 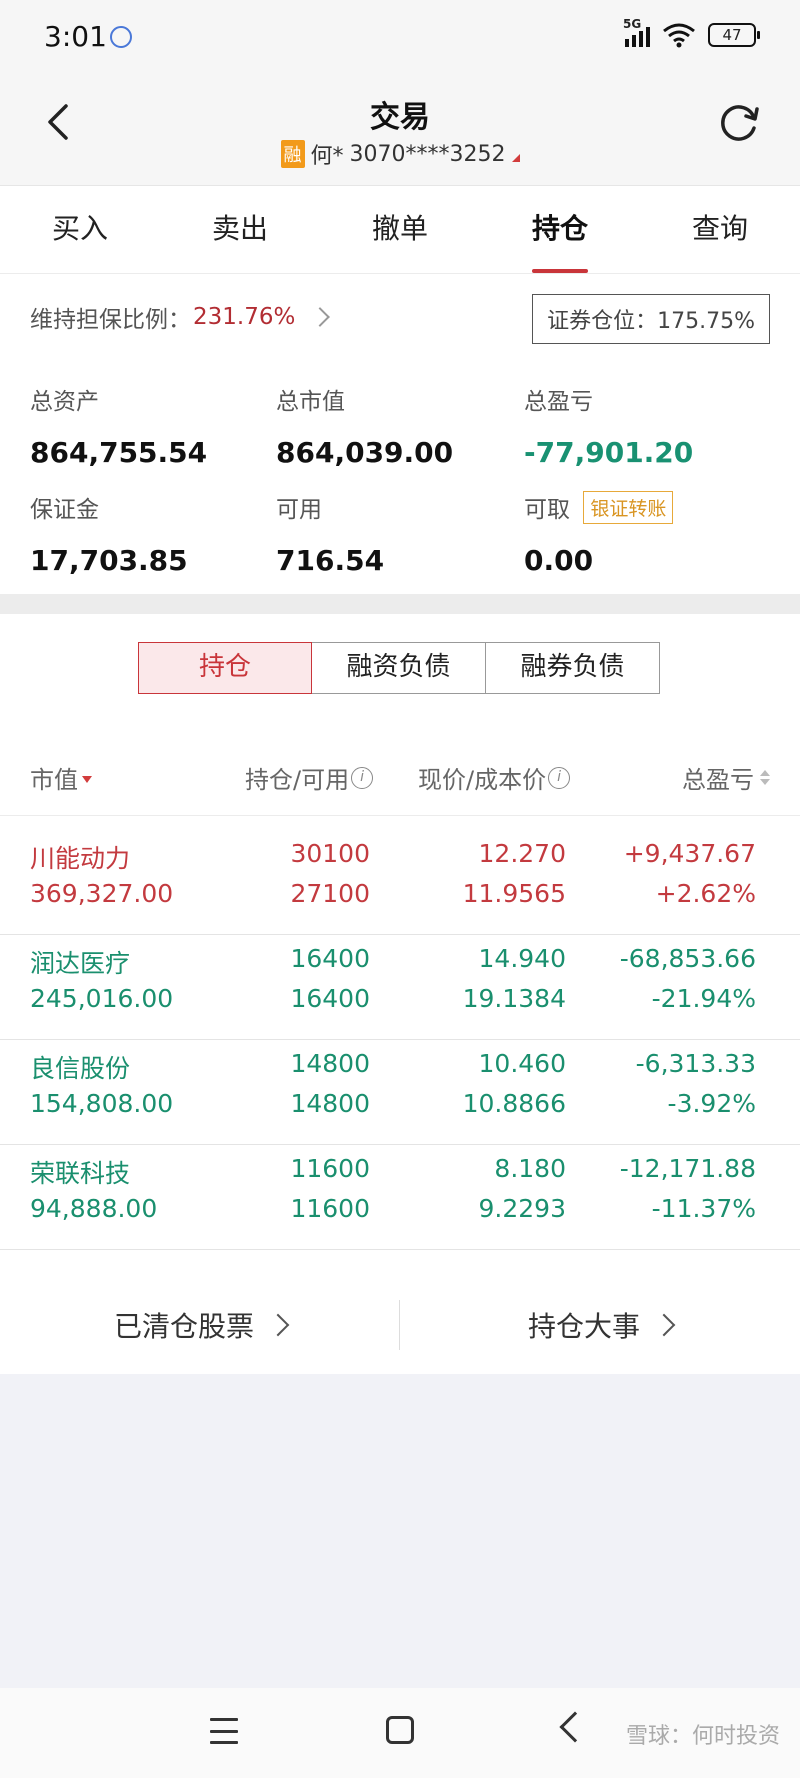 What do you see at coordinates (109, 560) in the screenshot?
I see `margin-value: 17,703.85` at bounding box center [109, 560].